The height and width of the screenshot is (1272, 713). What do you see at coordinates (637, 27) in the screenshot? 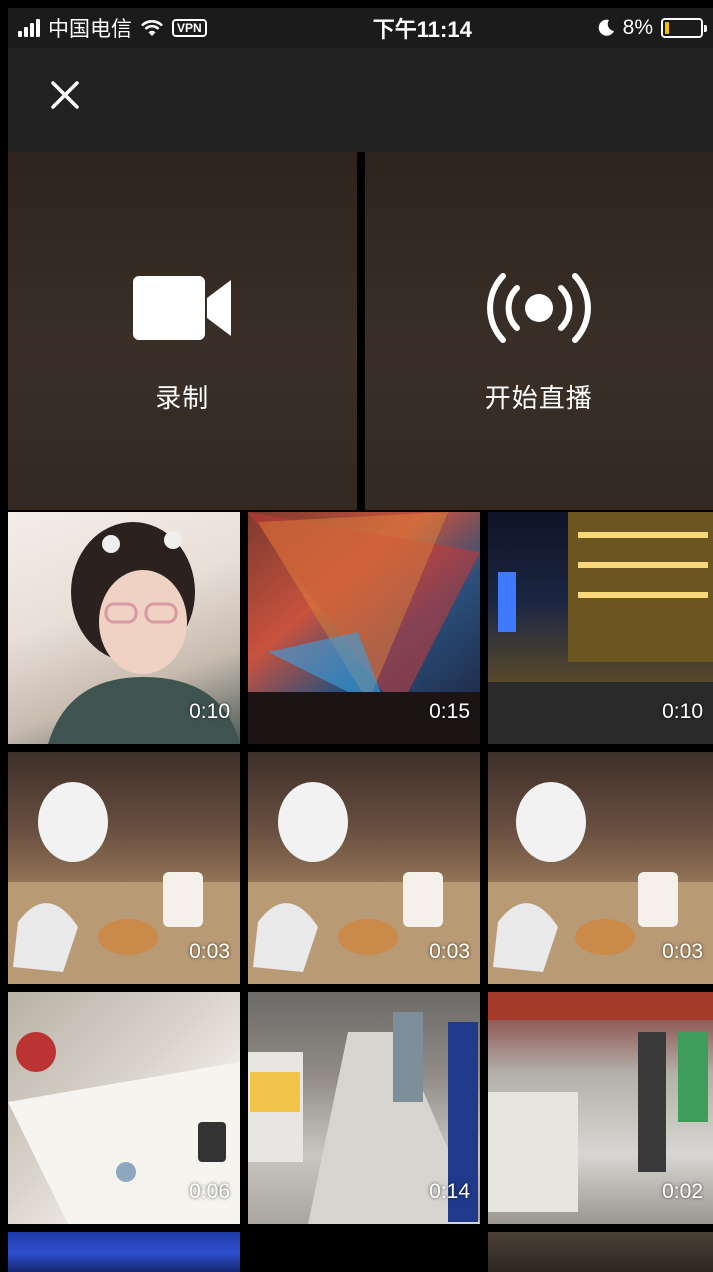
I see `battery-percent: 8%` at bounding box center [637, 27].